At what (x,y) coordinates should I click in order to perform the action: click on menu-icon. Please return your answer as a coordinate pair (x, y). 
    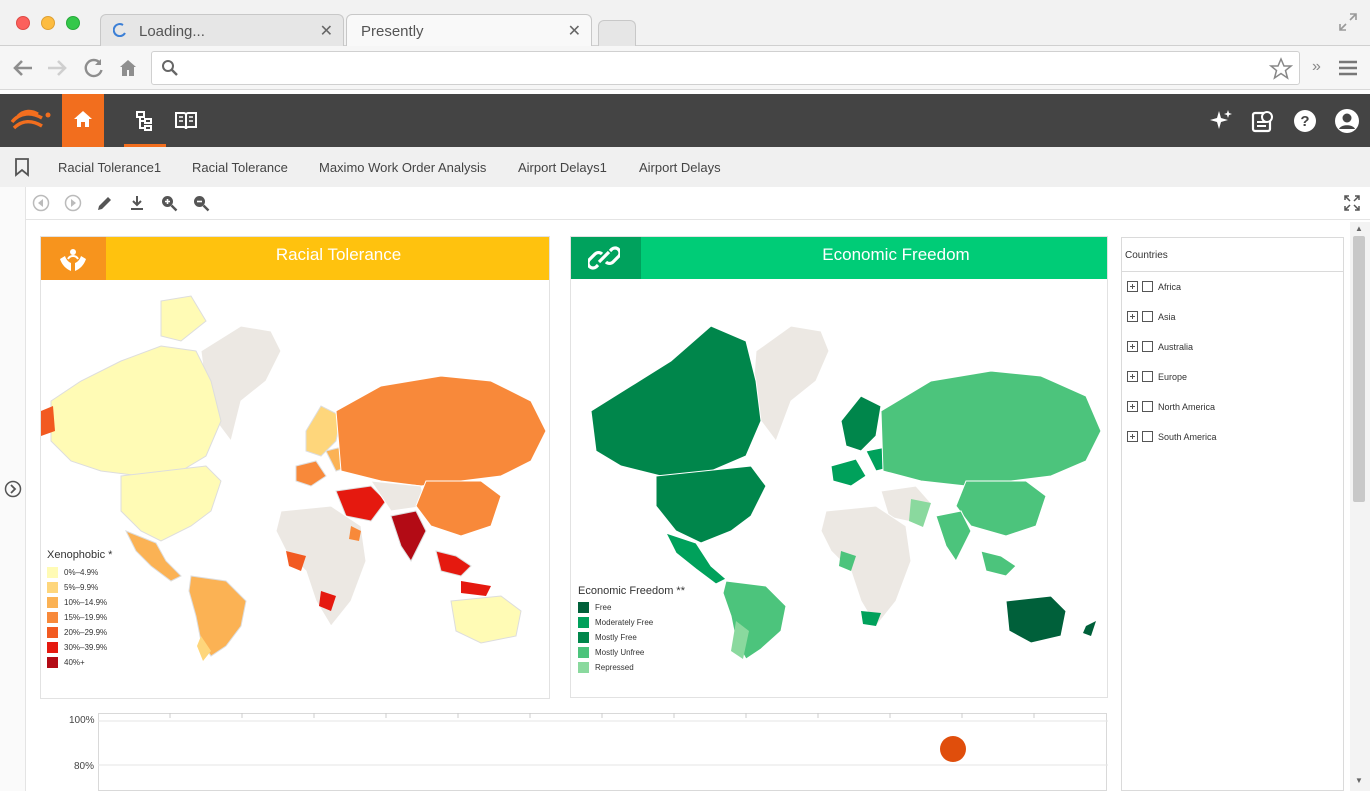
    Looking at the image, I should click on (1348, 68).